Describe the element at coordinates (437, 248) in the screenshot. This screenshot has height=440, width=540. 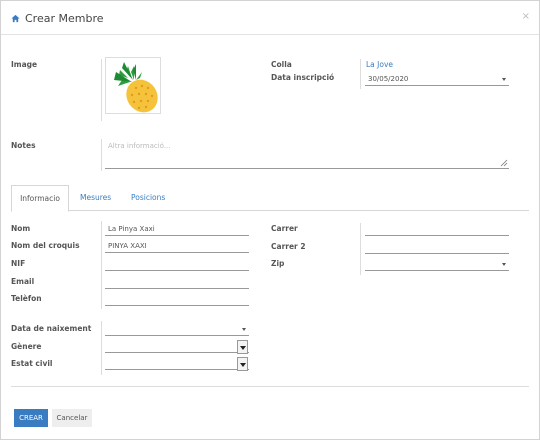
I see `carrer2-input` at that location.